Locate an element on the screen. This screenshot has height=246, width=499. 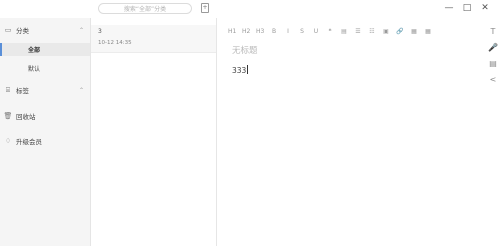
link-button: 🔗 is located at coordinates (400, 32).